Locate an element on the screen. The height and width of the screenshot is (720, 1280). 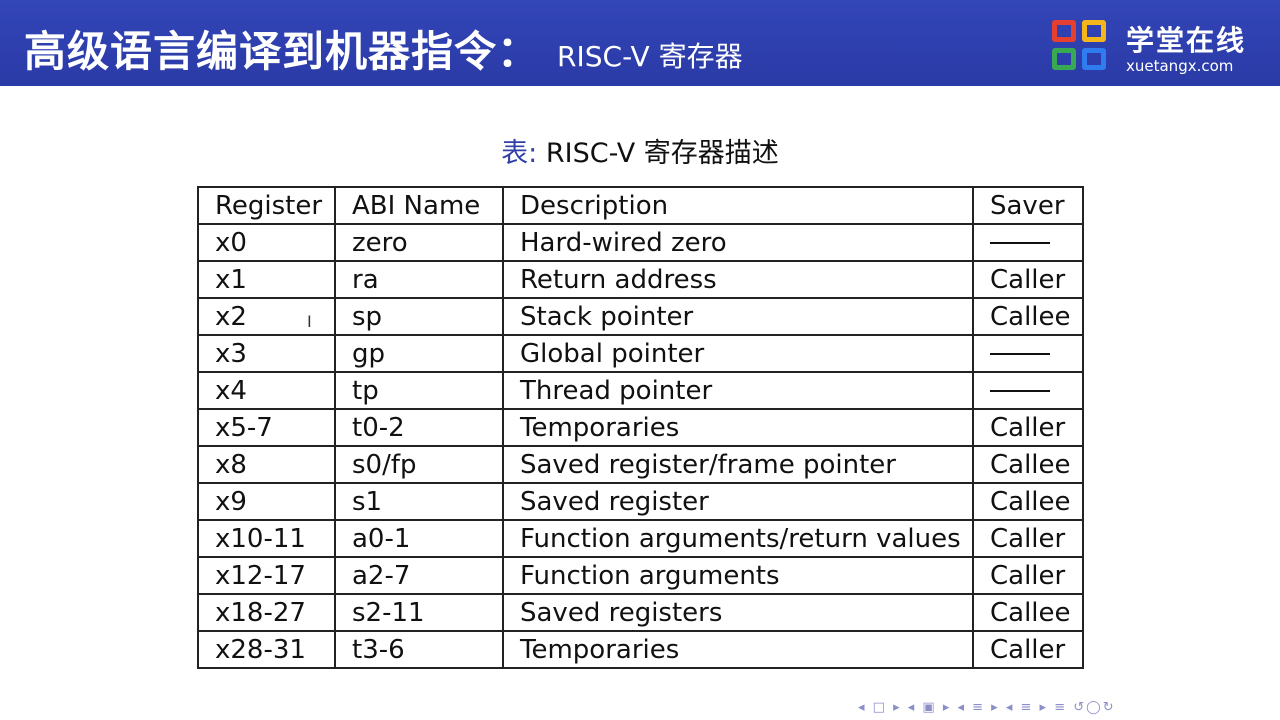
cell-description: Stack pointer is located at coordinates (738, 316).